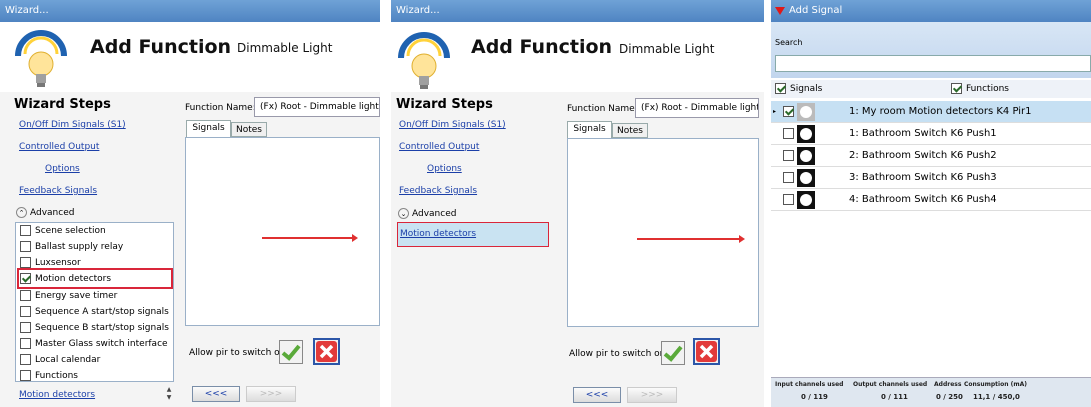  What do you see at coordinates (931, 11) in the screenshot?
I see `window-title-bar: Add Signal` at bounding box center [931, 11].